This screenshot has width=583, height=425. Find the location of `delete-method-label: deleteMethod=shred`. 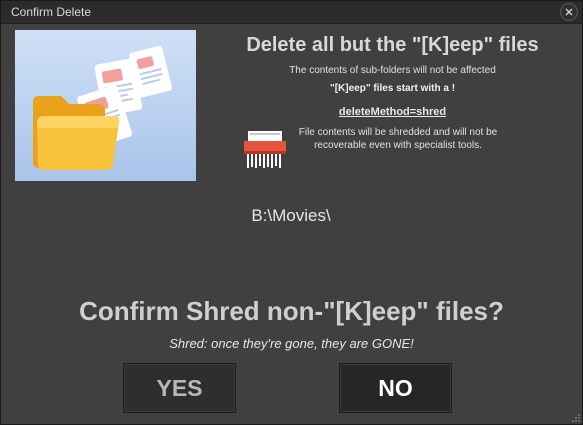

delete-method-label: deleteMethod=shred is located at coordinates (392, 112).